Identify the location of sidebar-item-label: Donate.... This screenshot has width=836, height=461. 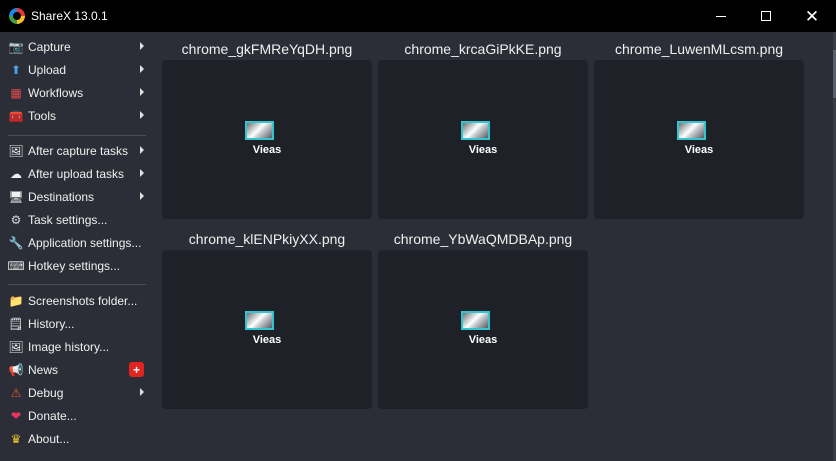
(52, 416).